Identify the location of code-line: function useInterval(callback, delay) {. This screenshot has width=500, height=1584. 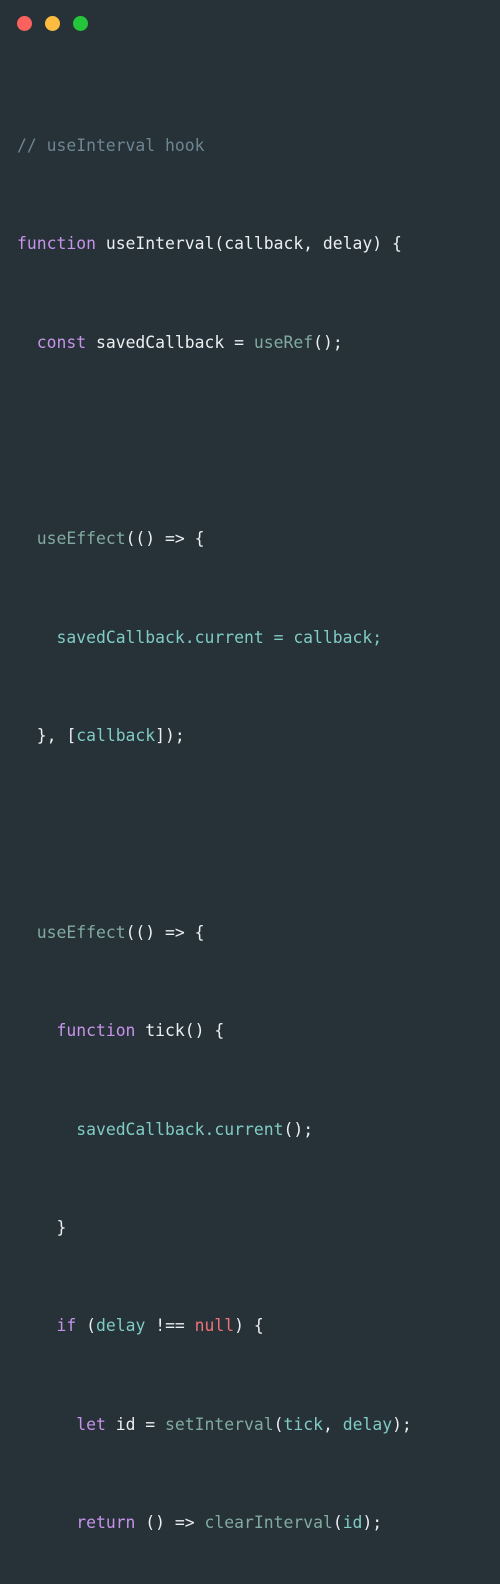
(258, 244).